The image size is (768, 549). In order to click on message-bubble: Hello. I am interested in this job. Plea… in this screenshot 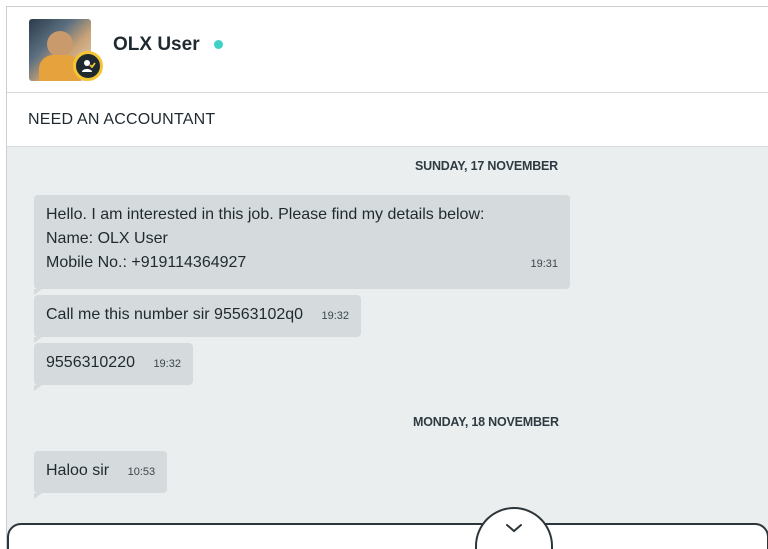, I will do `click(302, 245)`.